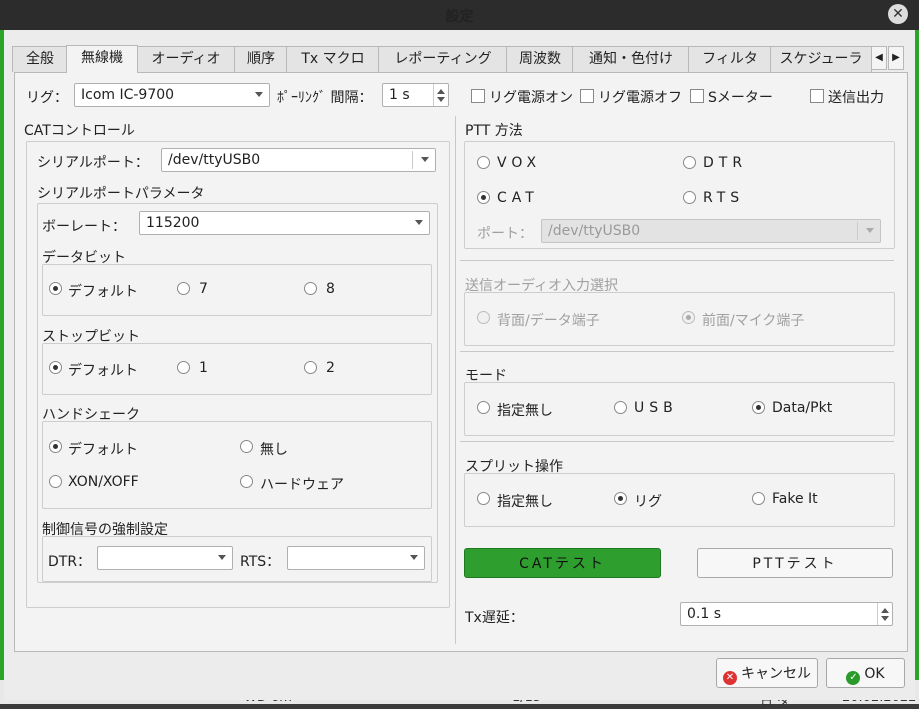 The width and height of the screenshot is (919, 709). I want to click on stop-bits-default-label: デフォルト, so click(103, 371).